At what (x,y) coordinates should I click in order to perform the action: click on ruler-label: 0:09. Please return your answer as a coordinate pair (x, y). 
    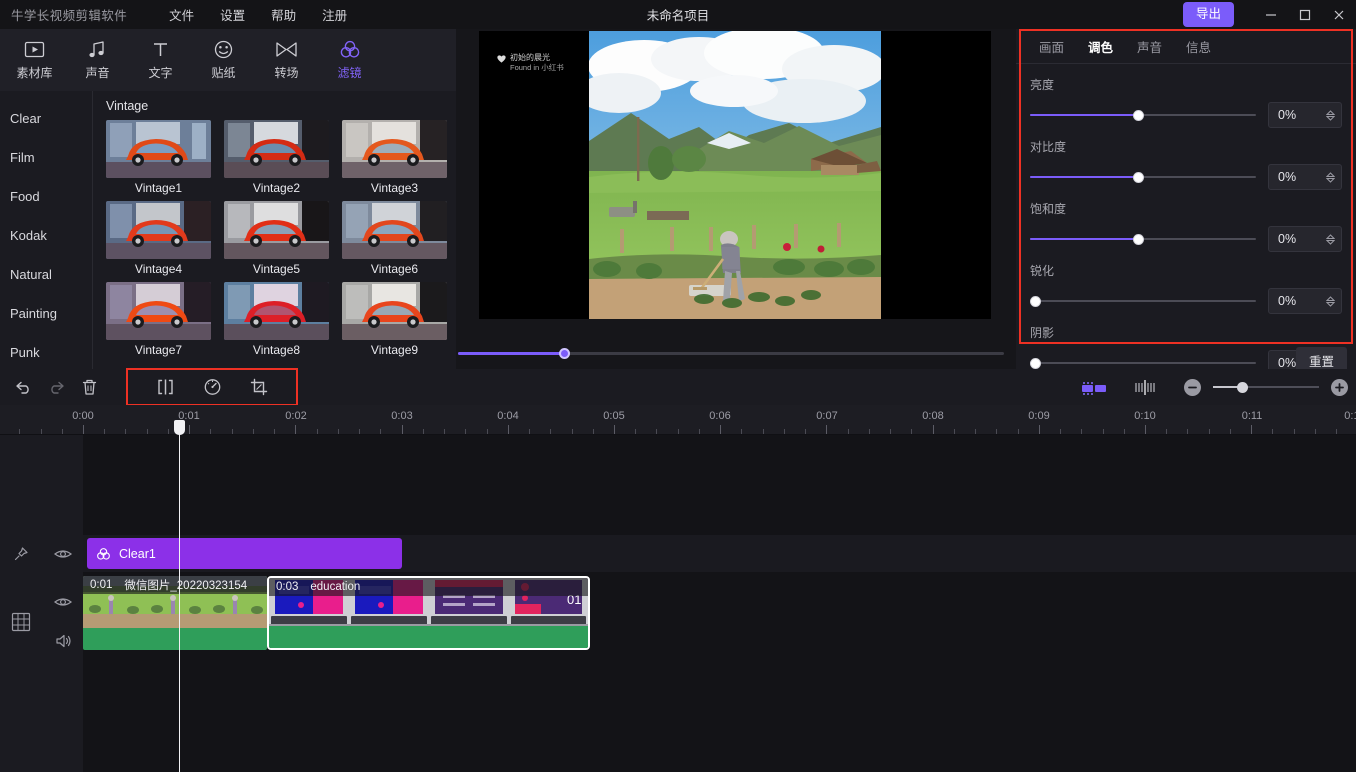
    Looking at the image, I should click on (1039, 416).